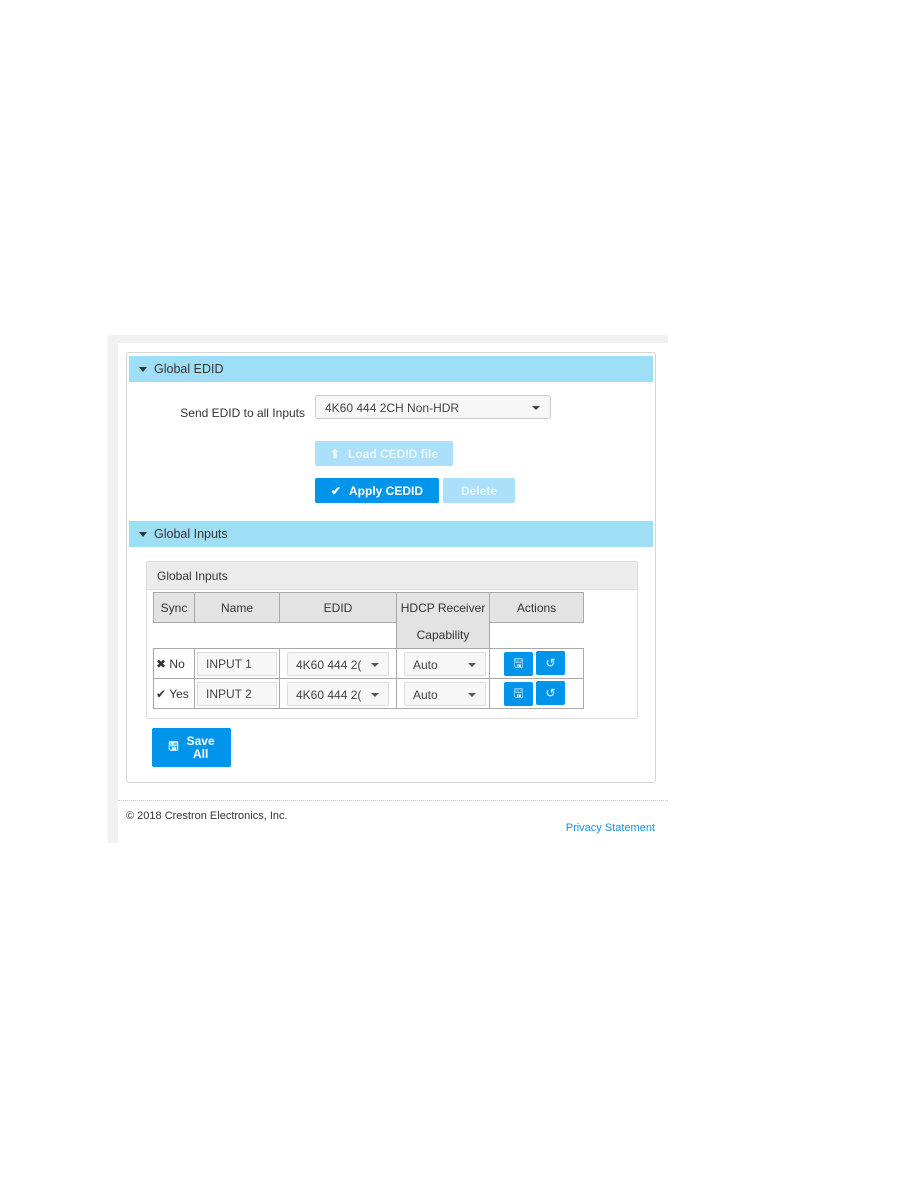 The height and width of the screenshot is (1188, 918). Describe the element at coordinates (189, 369) in the screenshot. I see `section-title: Global EDID` at that location.